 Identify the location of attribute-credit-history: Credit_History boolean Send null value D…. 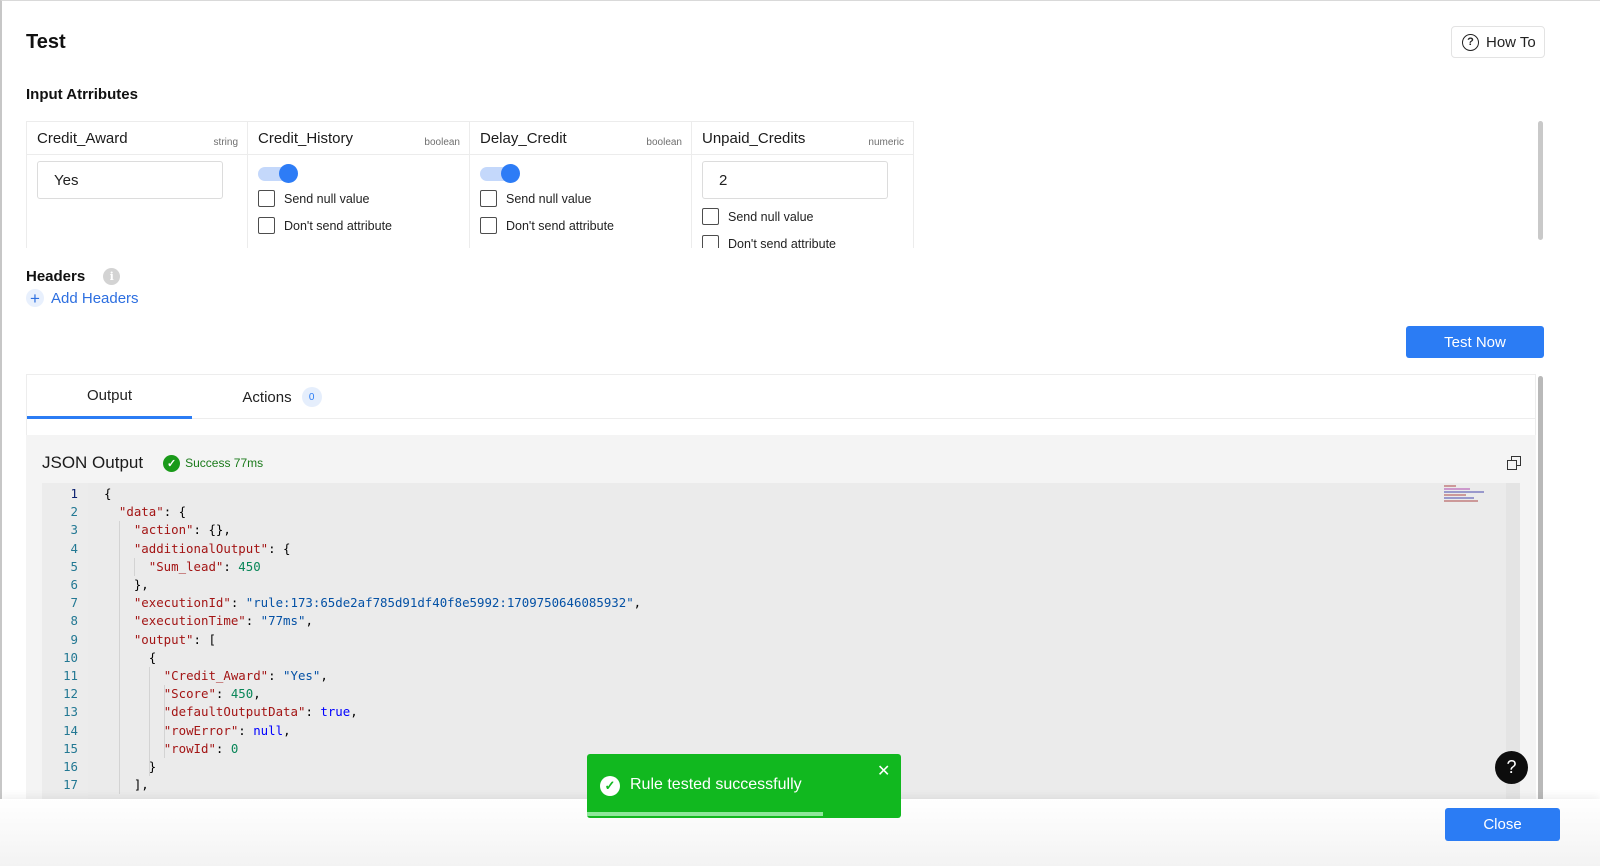
(359, 184).